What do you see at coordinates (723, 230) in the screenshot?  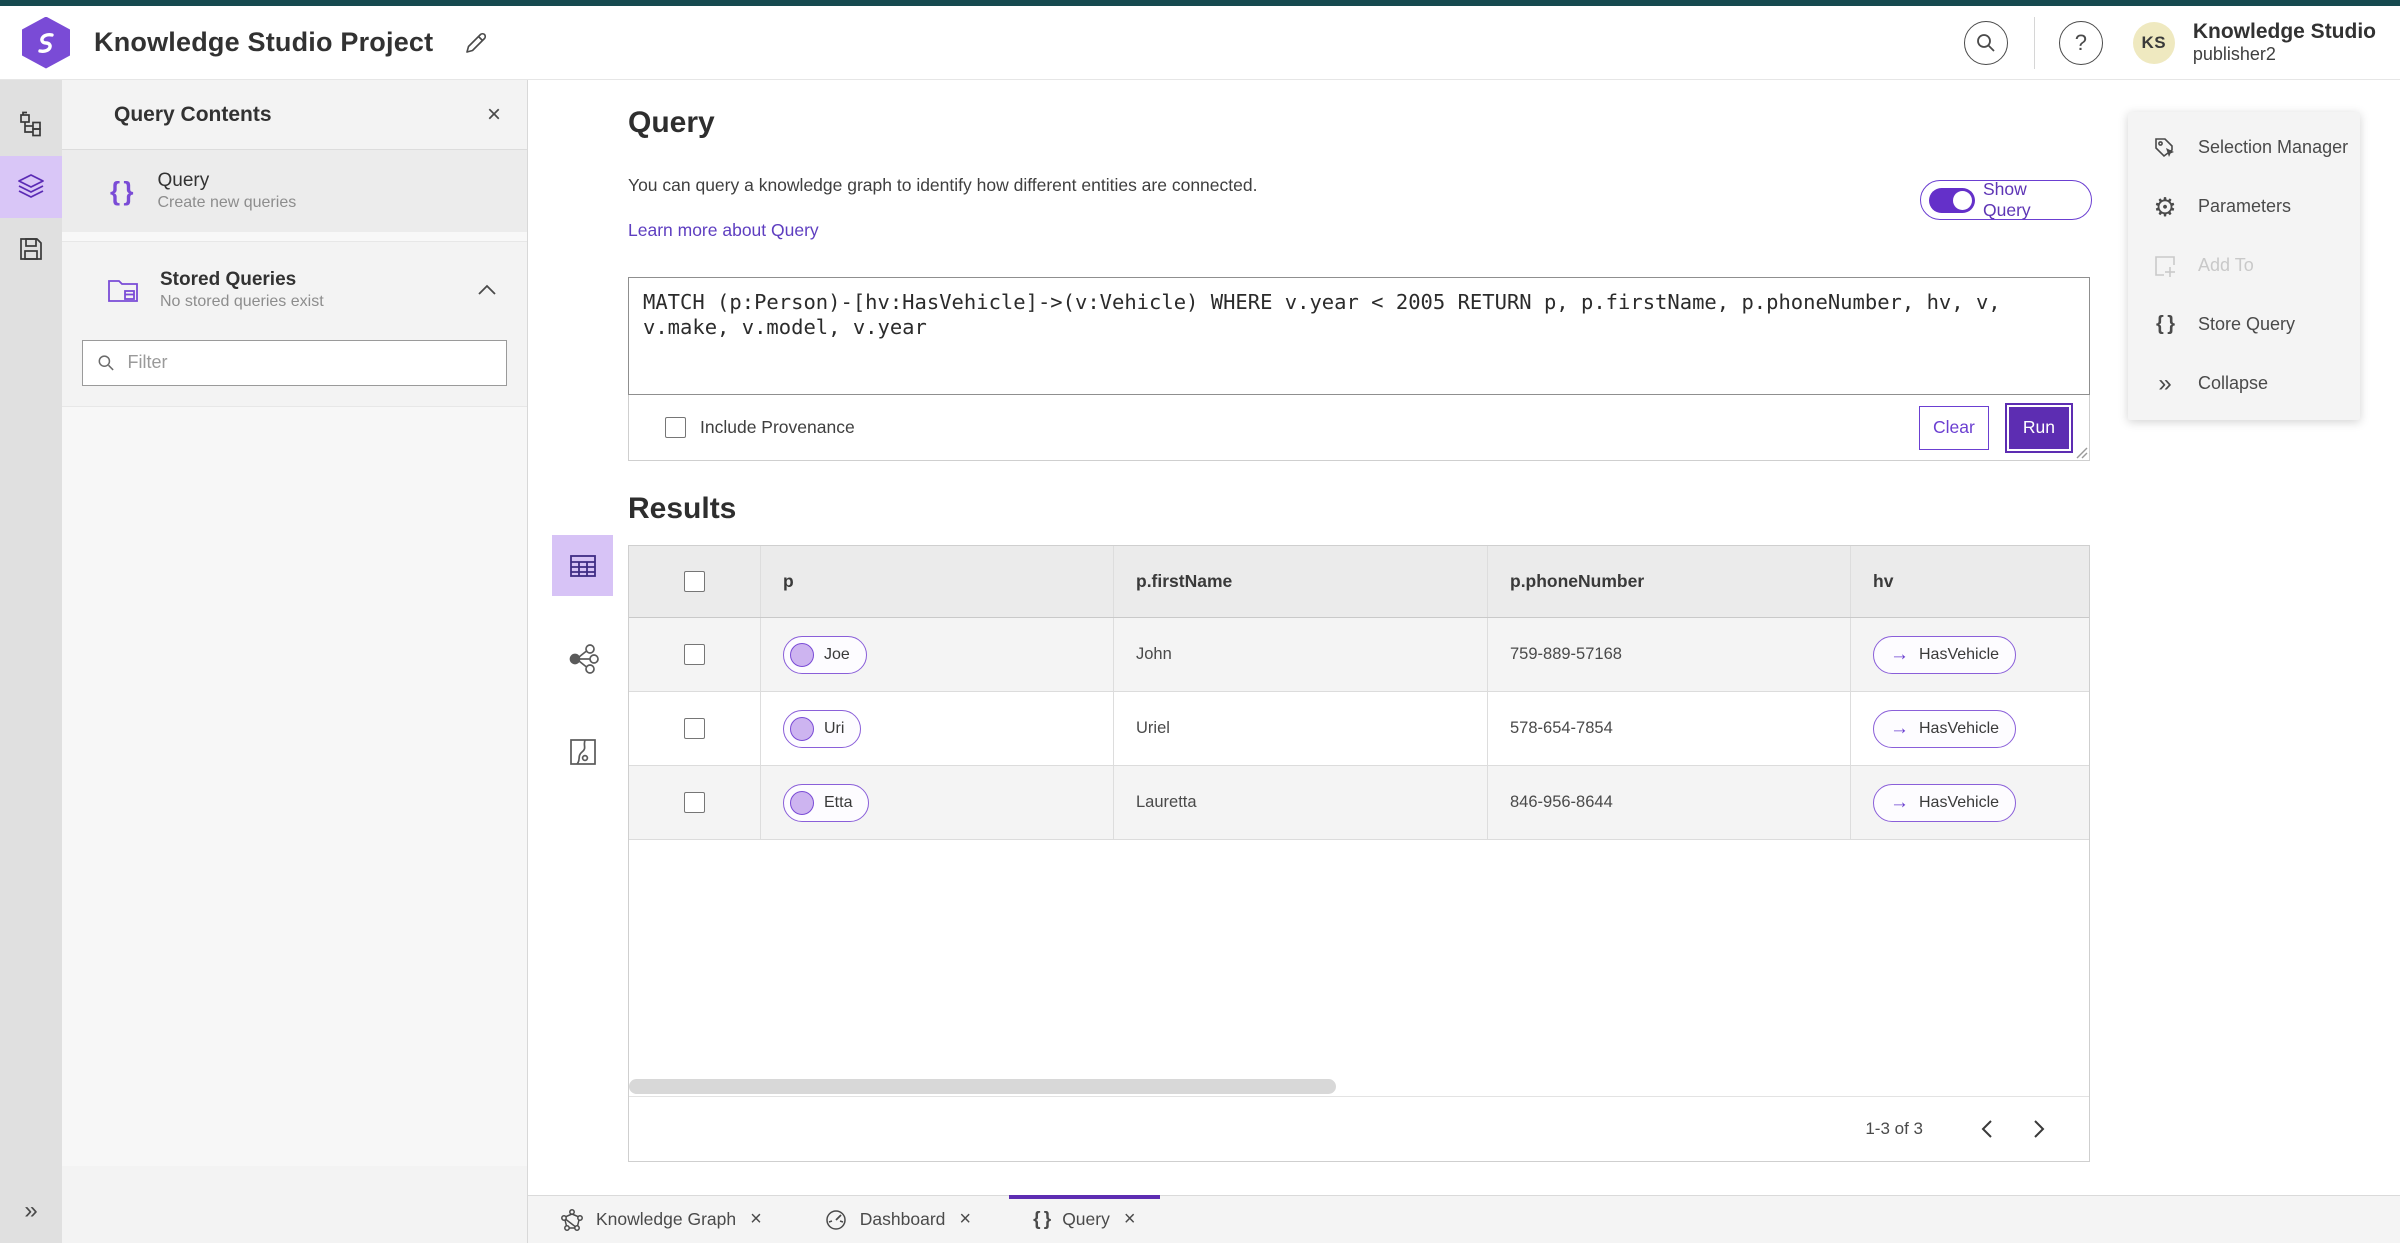 I see `learn-more-link: Learn more about Query` at bounding box center [723, 230].